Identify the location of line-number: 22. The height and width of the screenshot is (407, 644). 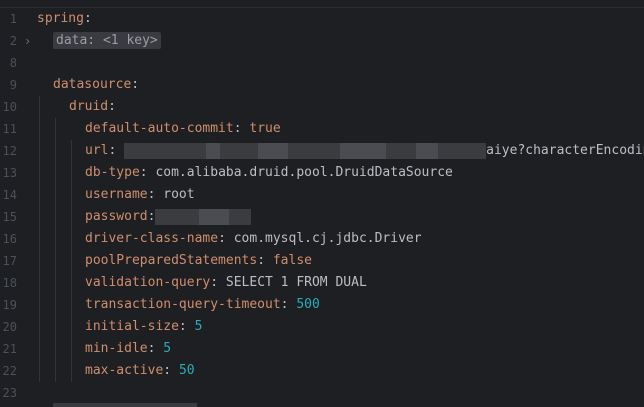
(9, 371).